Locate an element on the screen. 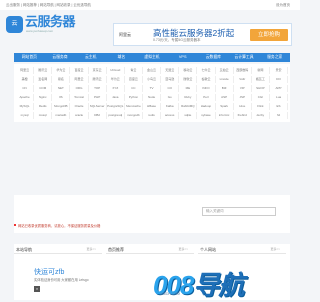 The width and height of the screenshot is (320, 302). directory-link: UCloud is located at coordinates (116, 70).